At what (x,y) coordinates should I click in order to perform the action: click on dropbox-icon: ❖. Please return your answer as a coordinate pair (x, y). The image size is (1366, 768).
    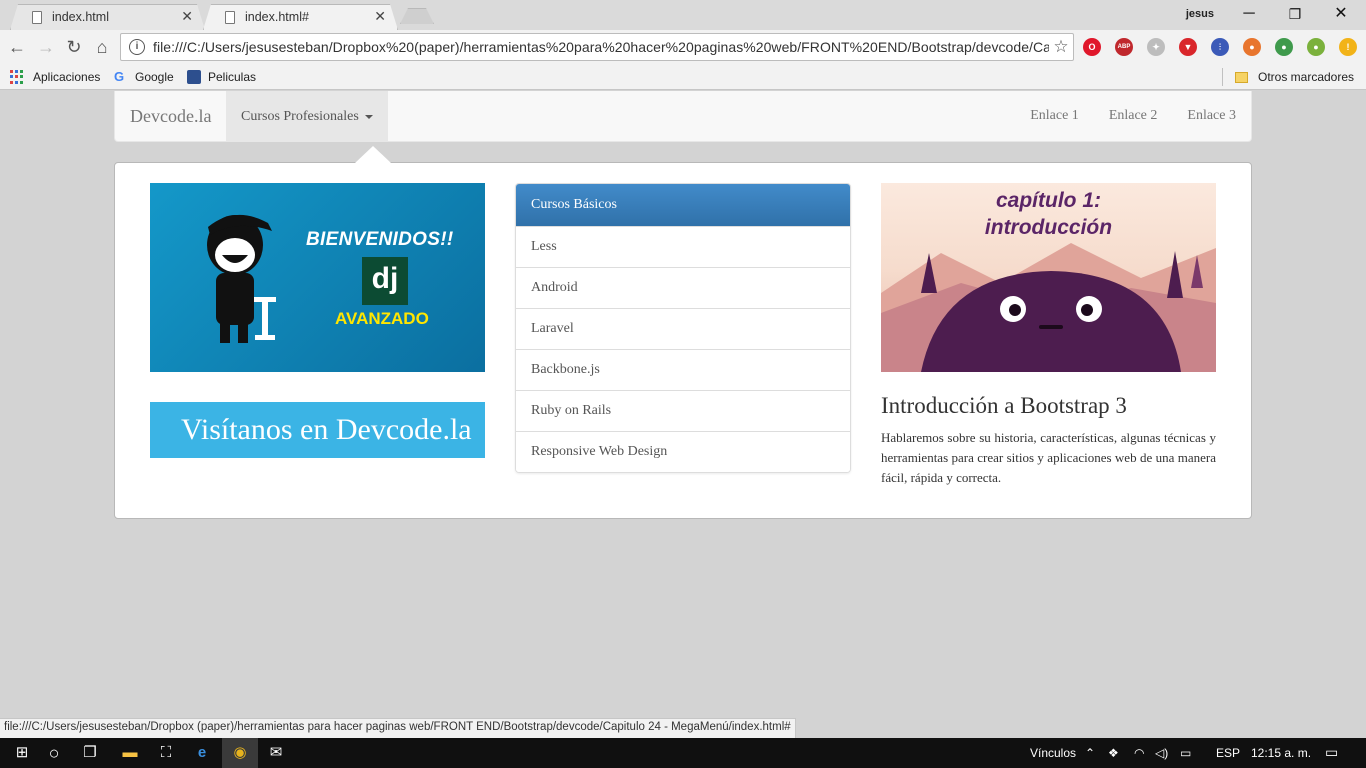
    Looking at the image, I should click on (1113, 753).